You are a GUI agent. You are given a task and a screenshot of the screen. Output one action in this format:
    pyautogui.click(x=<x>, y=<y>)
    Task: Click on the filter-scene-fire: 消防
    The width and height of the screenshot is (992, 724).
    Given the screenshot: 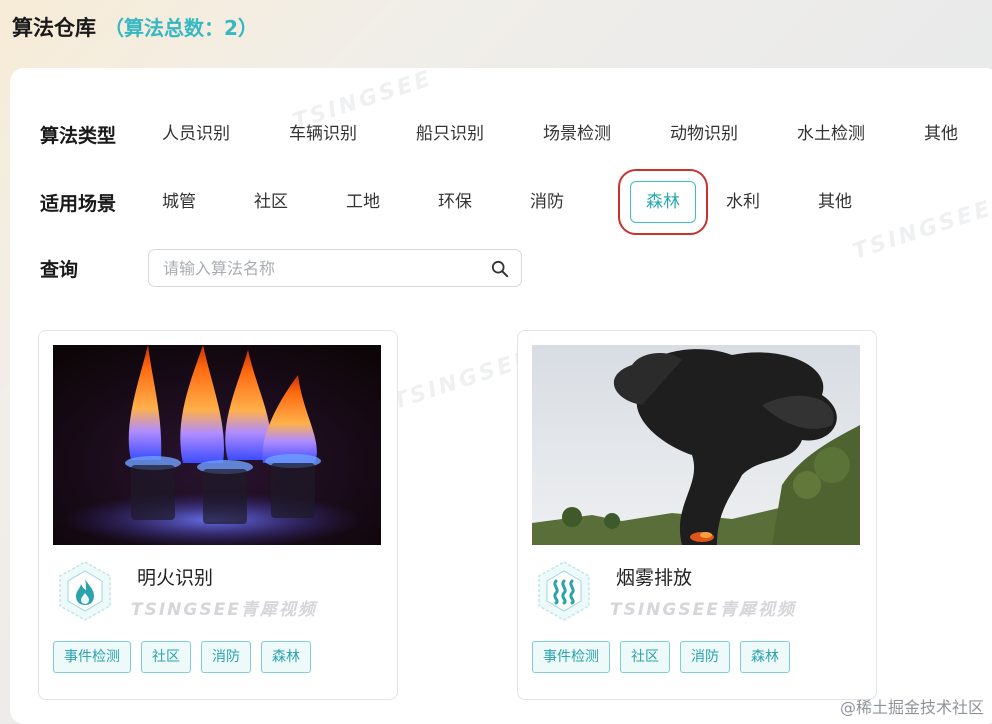 What is the action you would take?
    pyautogui.click(x=576, y=202)
    